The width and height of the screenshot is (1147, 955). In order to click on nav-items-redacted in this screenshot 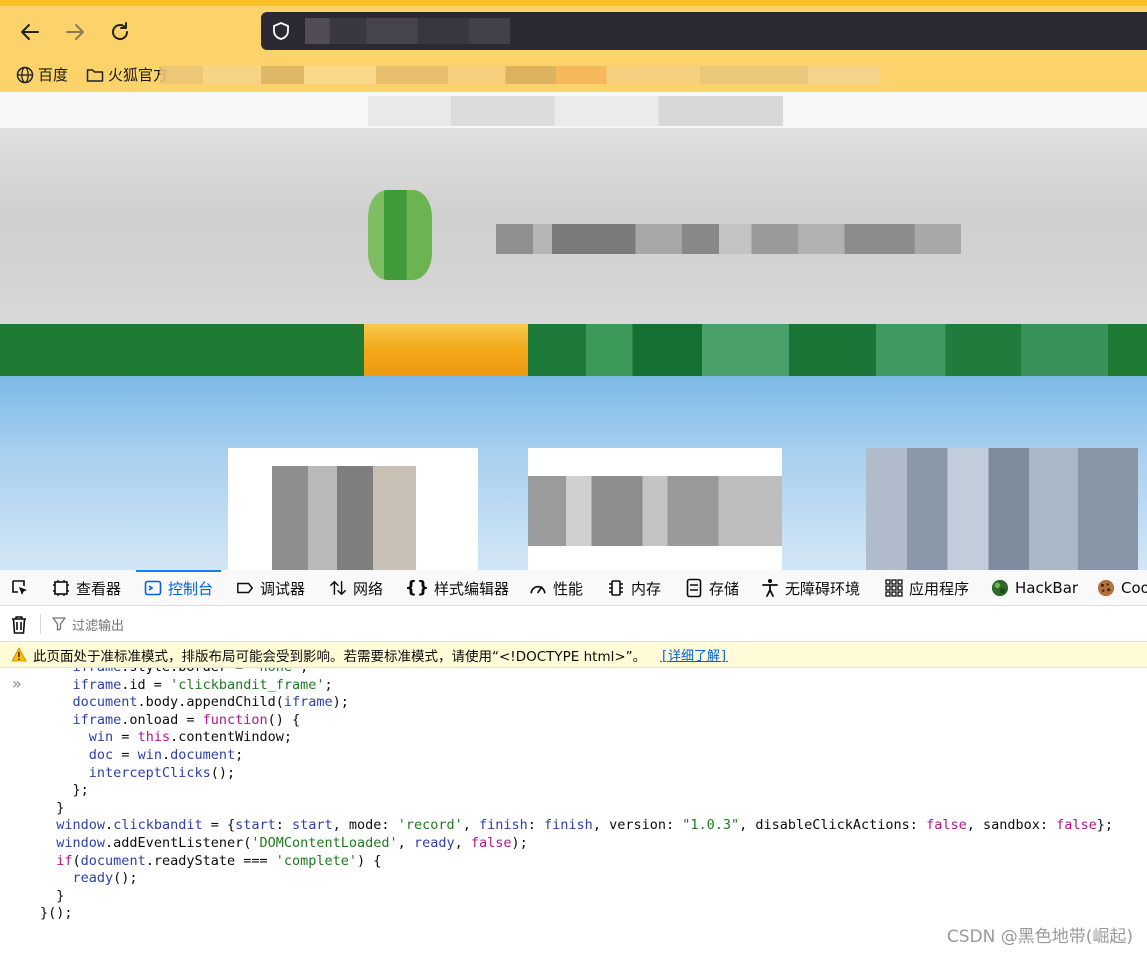, I will do `click(818, 350)`.